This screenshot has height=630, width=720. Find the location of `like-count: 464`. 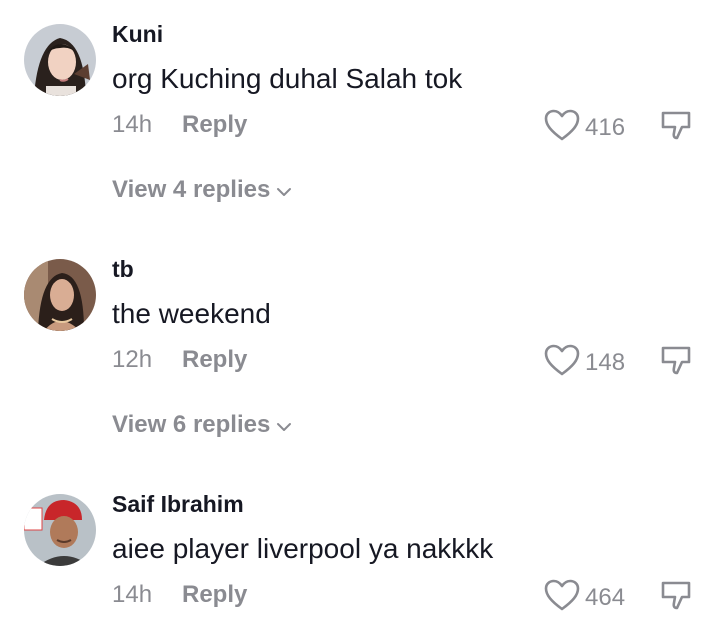

like-count: 464 is located at coordinates (605, 597).